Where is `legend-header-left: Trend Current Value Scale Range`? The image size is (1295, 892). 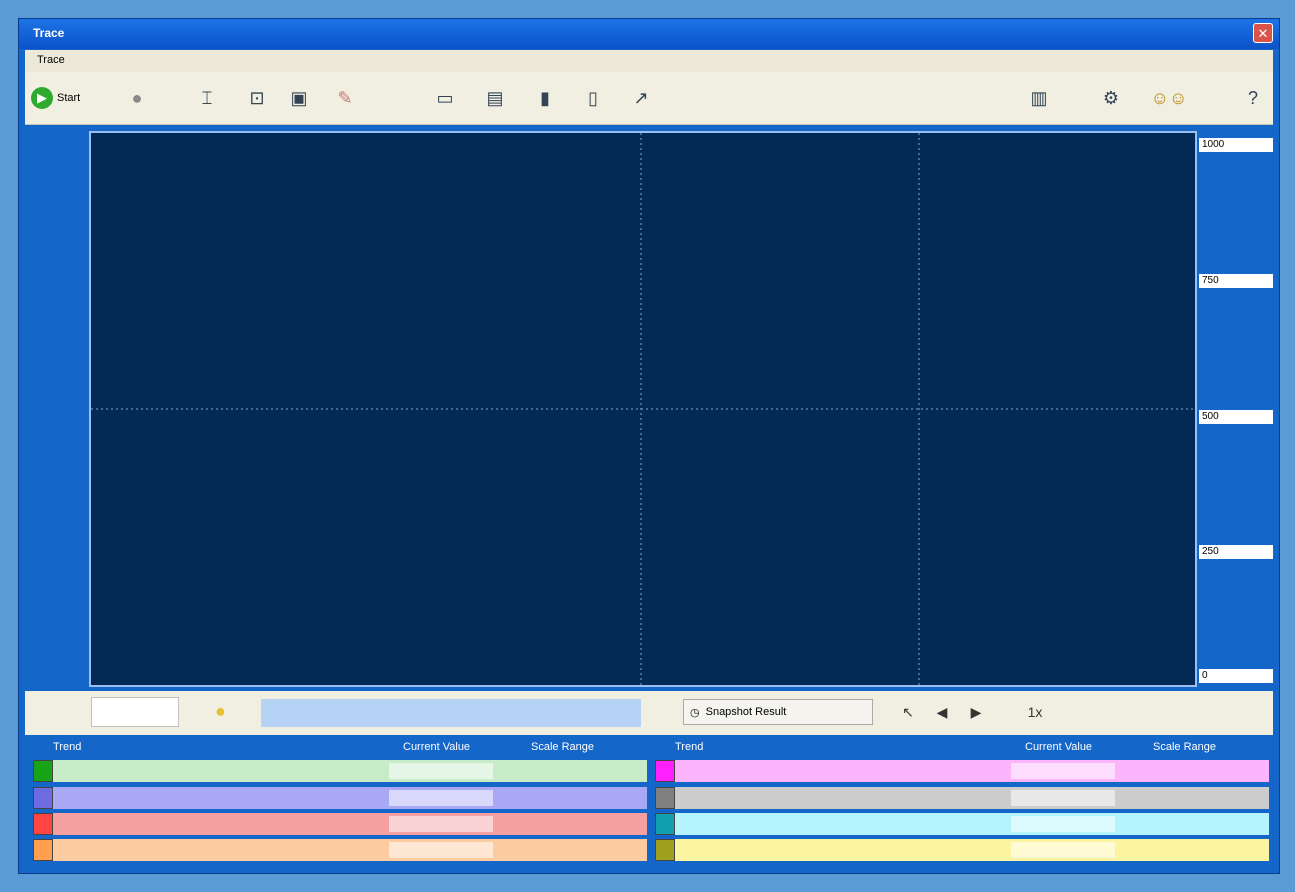
legend-header-left: Trend Current Value Scale Range is located at coordinates (340, 748).